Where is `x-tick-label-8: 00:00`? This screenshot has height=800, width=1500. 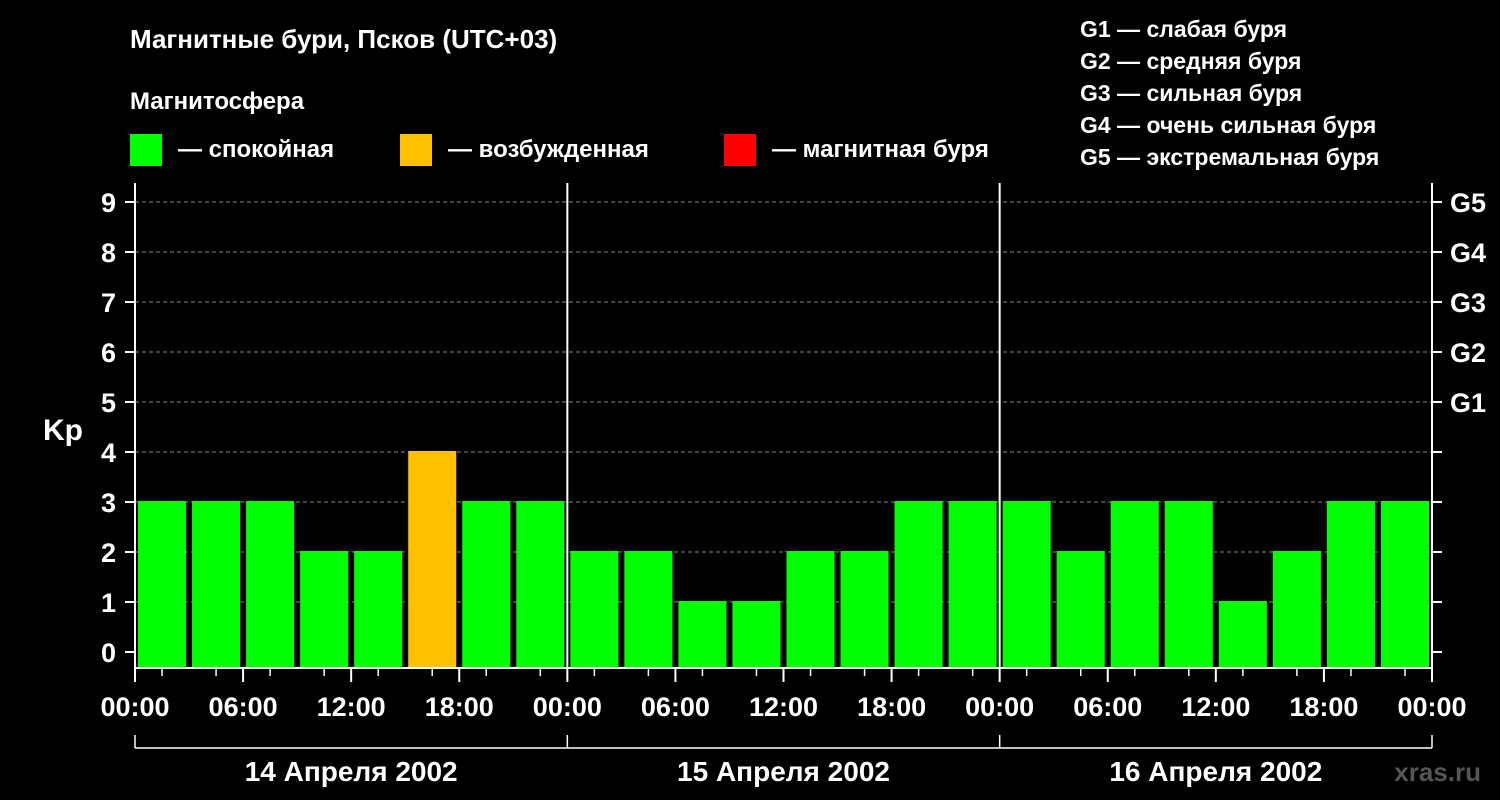 x-tick-label-8: 00:00 is located at coordinates (999, 707).